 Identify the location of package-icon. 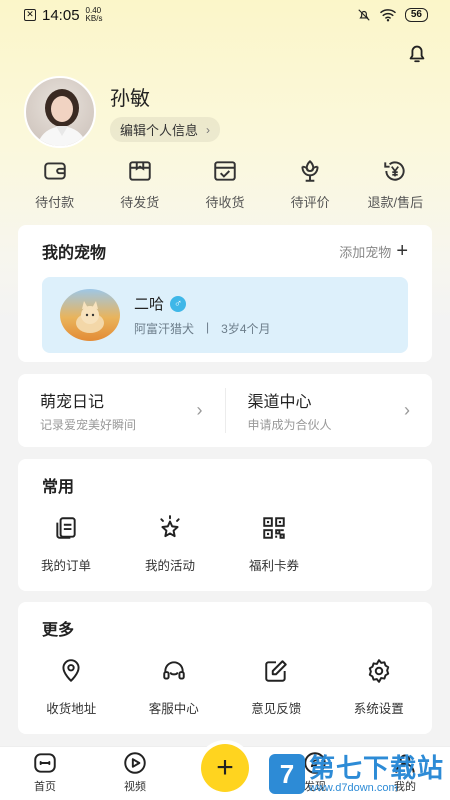
(140, 171).